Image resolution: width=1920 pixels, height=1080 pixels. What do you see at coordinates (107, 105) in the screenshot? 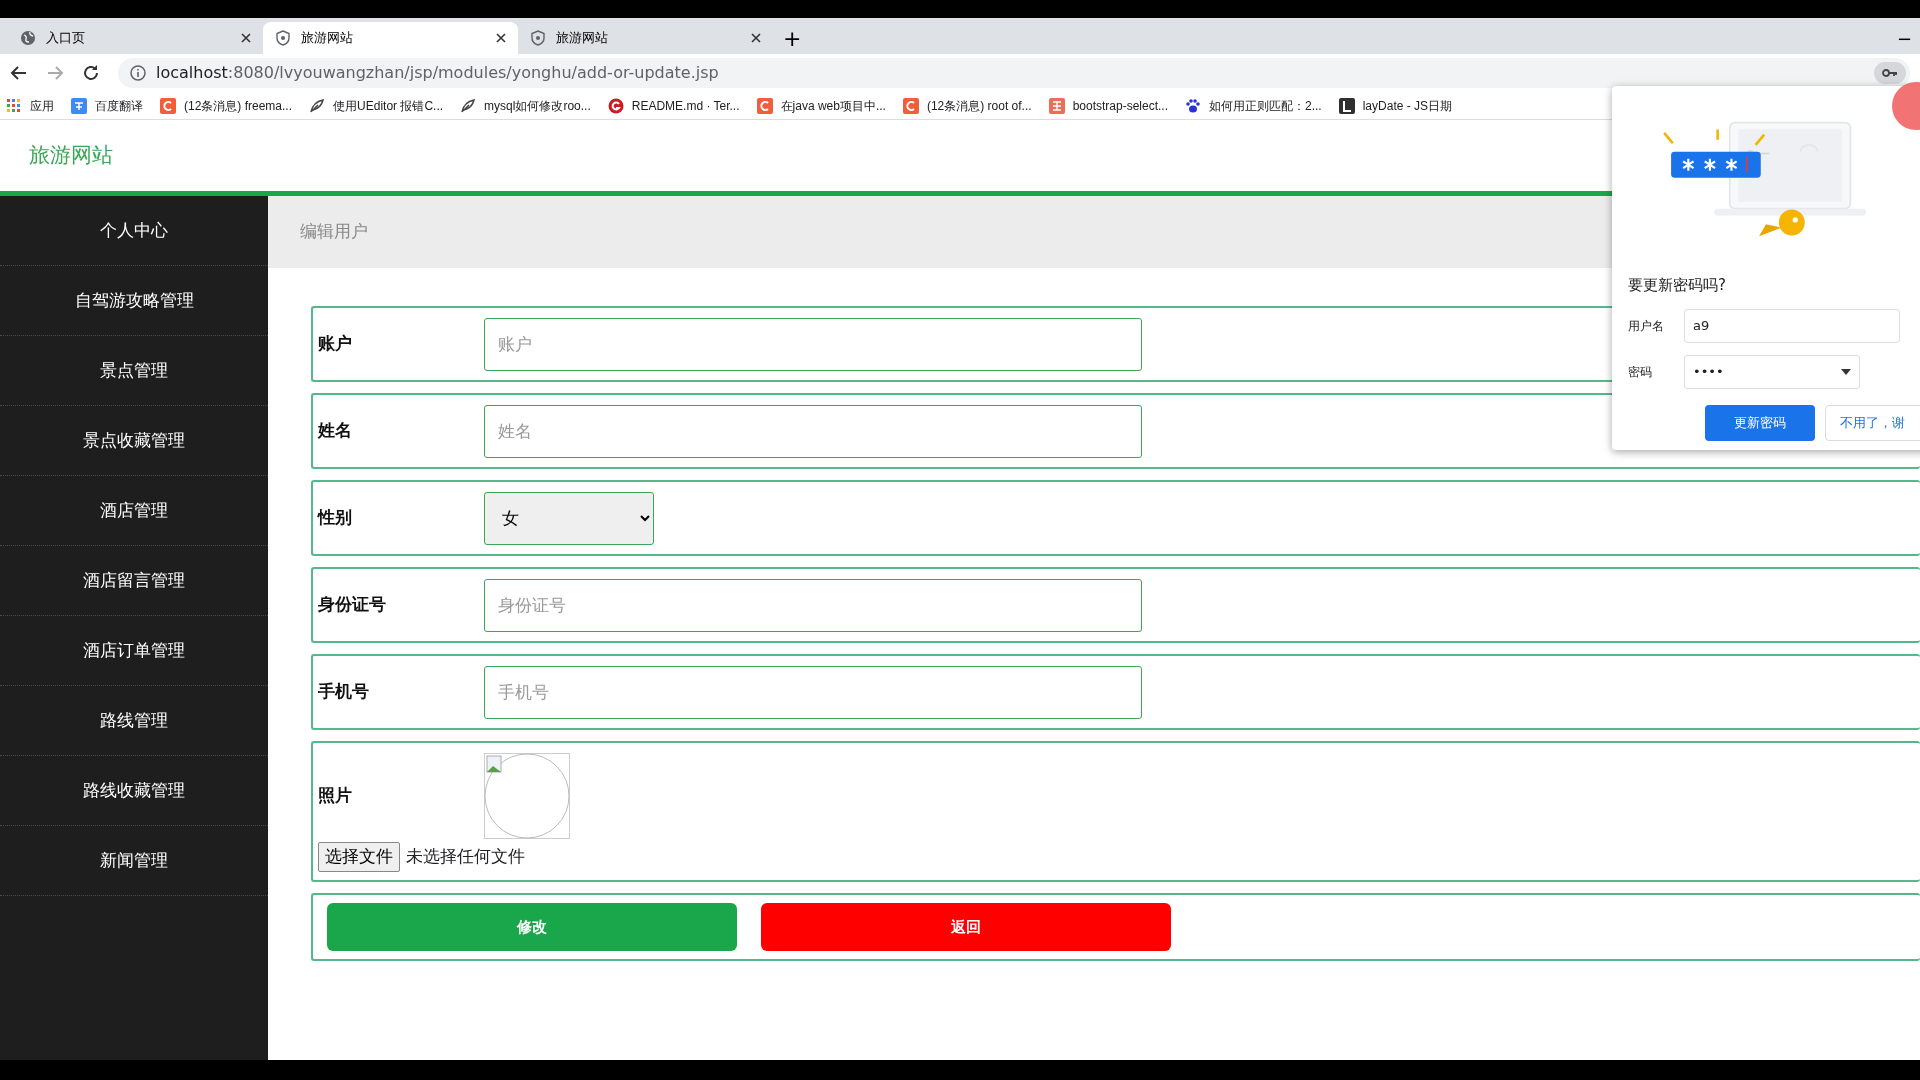
I see `bookmark: 百度翻译` at bounding box center [107, 105].